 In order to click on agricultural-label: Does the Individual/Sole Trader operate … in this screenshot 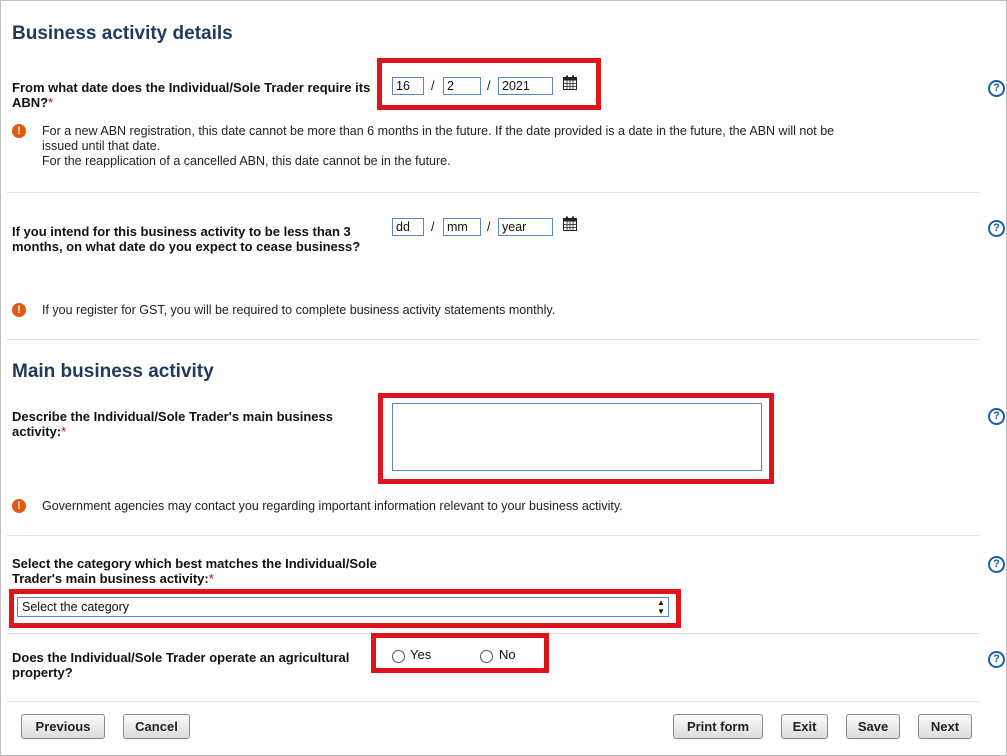, I will do `click(181, 665)`.